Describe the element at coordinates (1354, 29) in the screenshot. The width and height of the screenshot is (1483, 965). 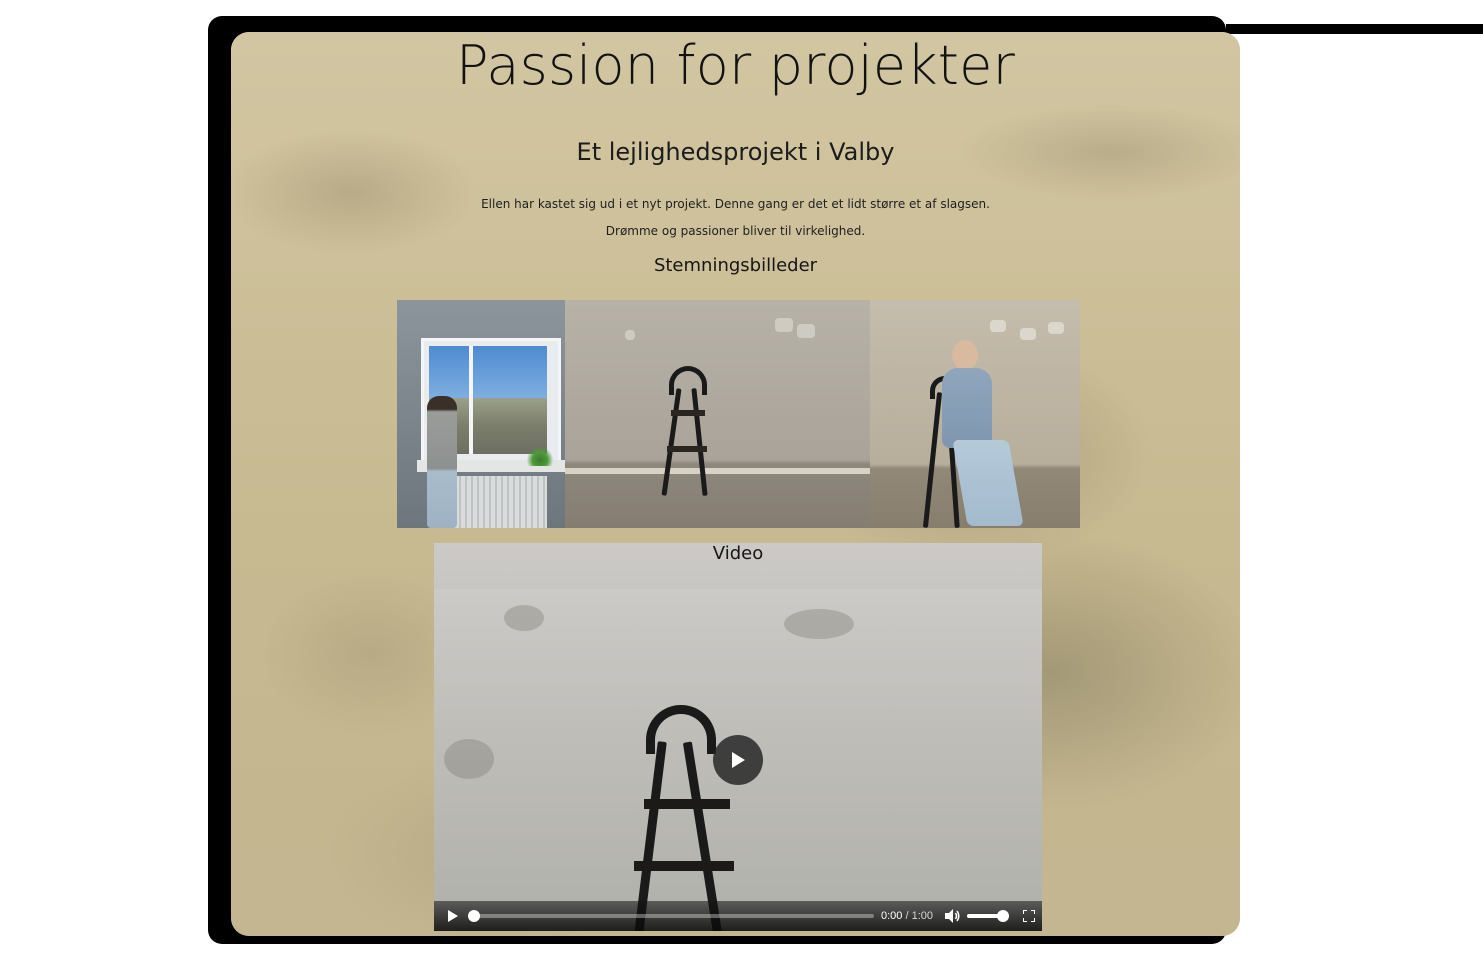
I see `device-frame-edge` at that location.